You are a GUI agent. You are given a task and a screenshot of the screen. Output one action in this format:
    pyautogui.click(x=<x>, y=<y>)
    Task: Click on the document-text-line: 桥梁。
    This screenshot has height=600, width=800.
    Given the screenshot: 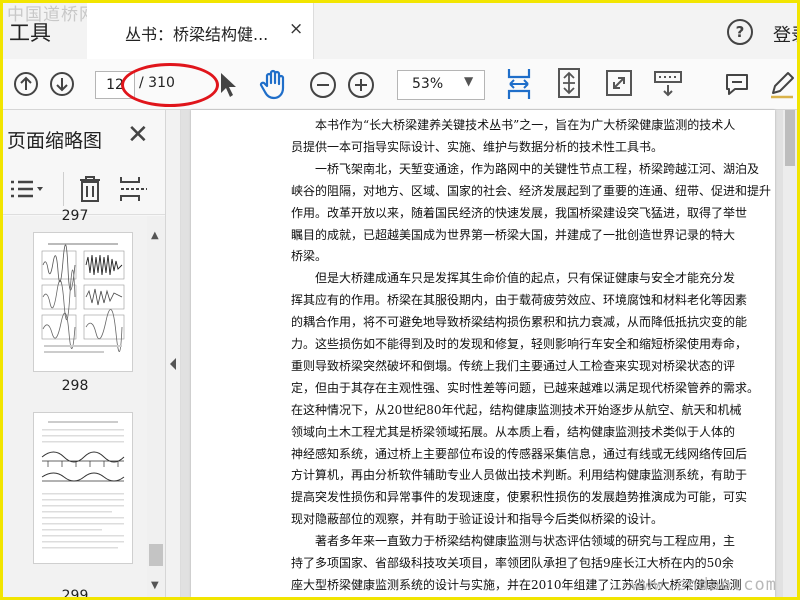 What is the action you would take?
    pyautogui.click(x=309, y=256)
    